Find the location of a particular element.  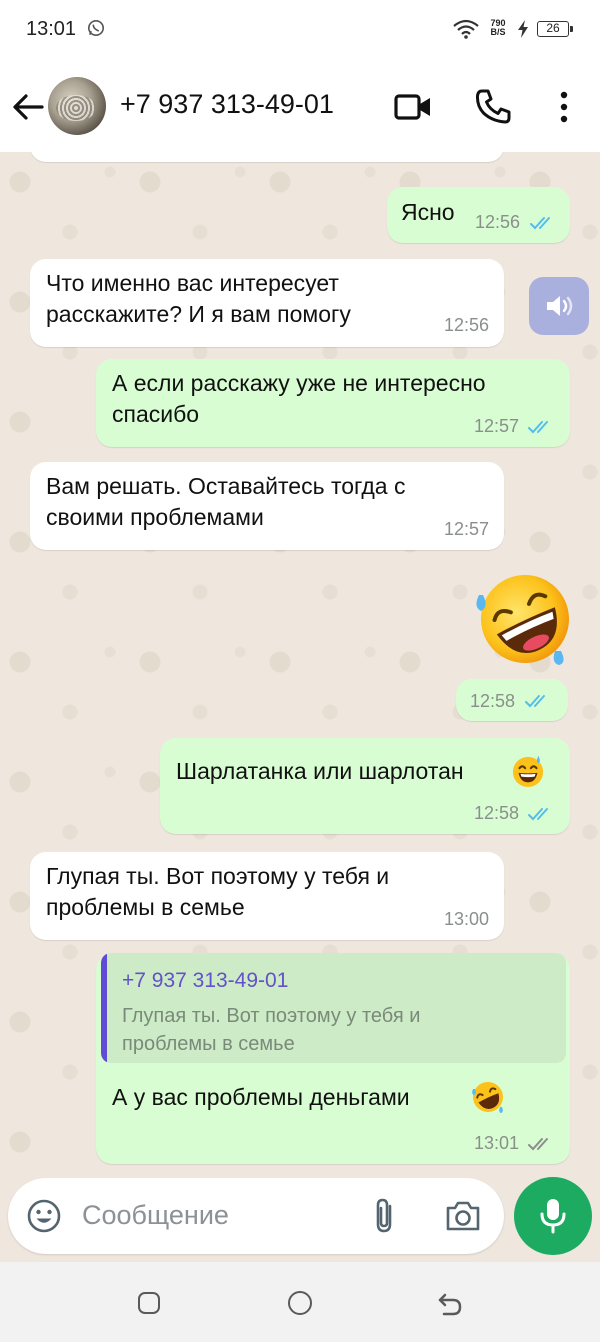

message-text: Вам решать. Оставайтесь тогда с is located at coordinates (226, 486).